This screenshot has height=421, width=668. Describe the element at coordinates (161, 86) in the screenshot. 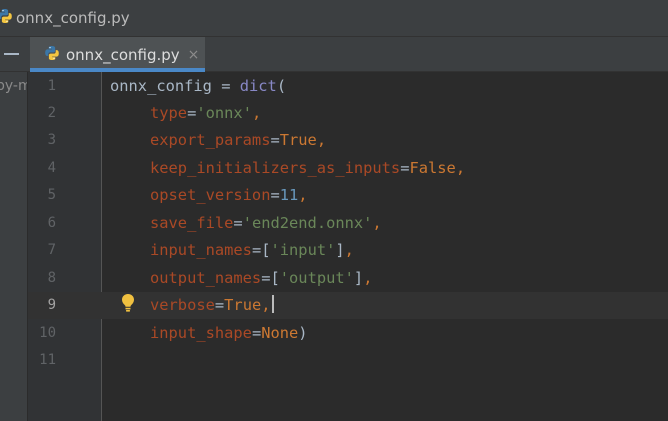

I see `variable-name: onnx_config` at that location.